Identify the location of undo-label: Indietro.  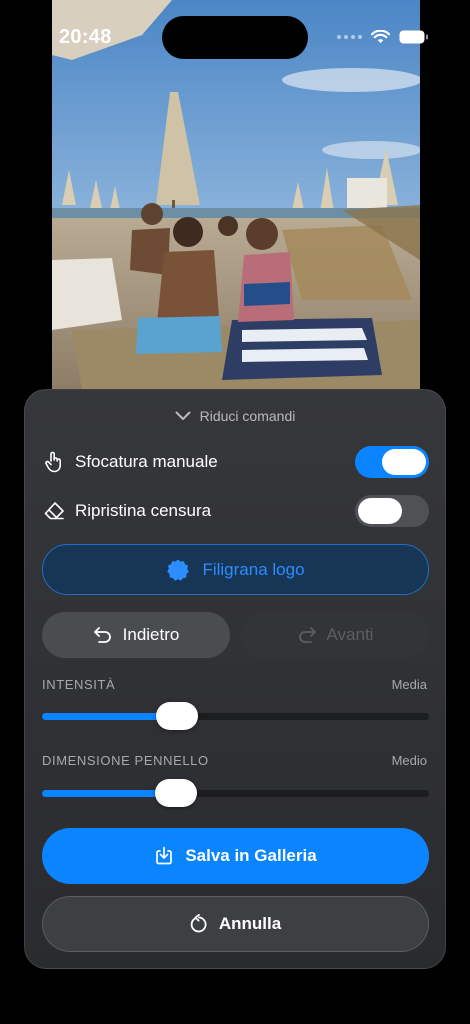
(151, 634).